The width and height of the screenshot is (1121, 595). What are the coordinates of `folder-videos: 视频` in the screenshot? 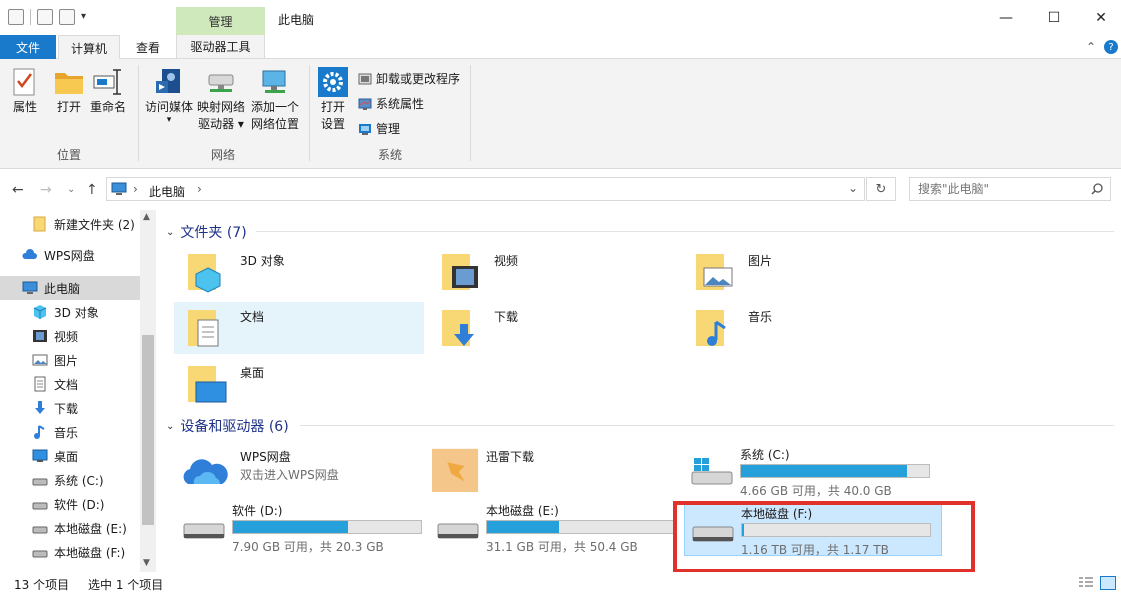 It's located at (553, 272).